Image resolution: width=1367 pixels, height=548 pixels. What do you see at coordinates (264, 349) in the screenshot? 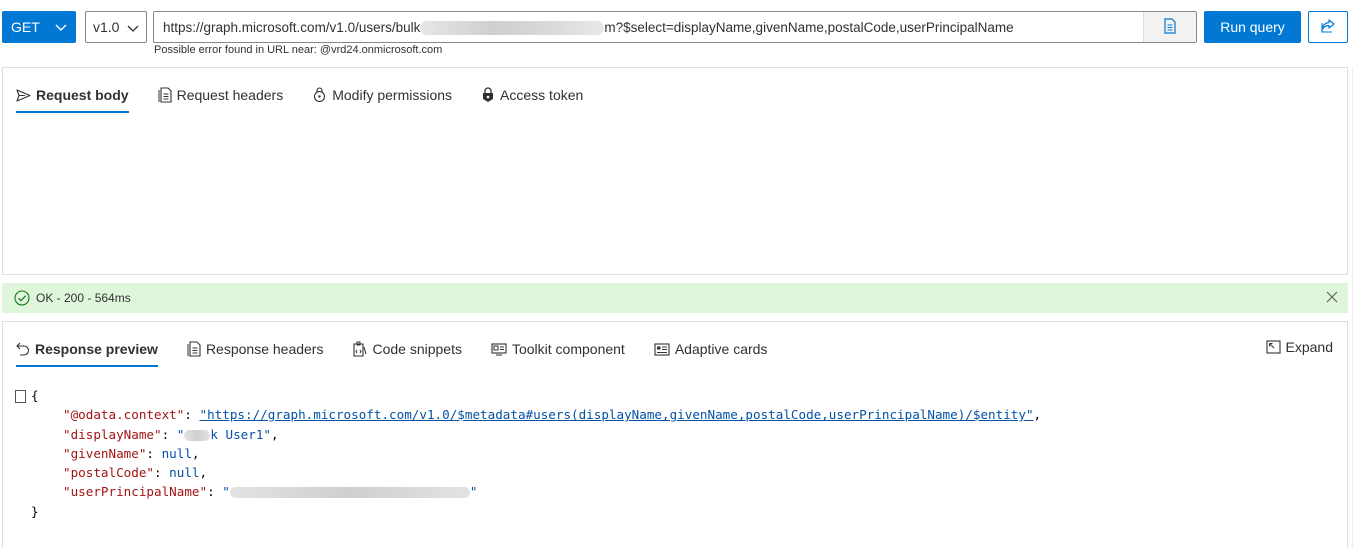
I see `tab-label: Response headers` at bounding box center [264, 349].